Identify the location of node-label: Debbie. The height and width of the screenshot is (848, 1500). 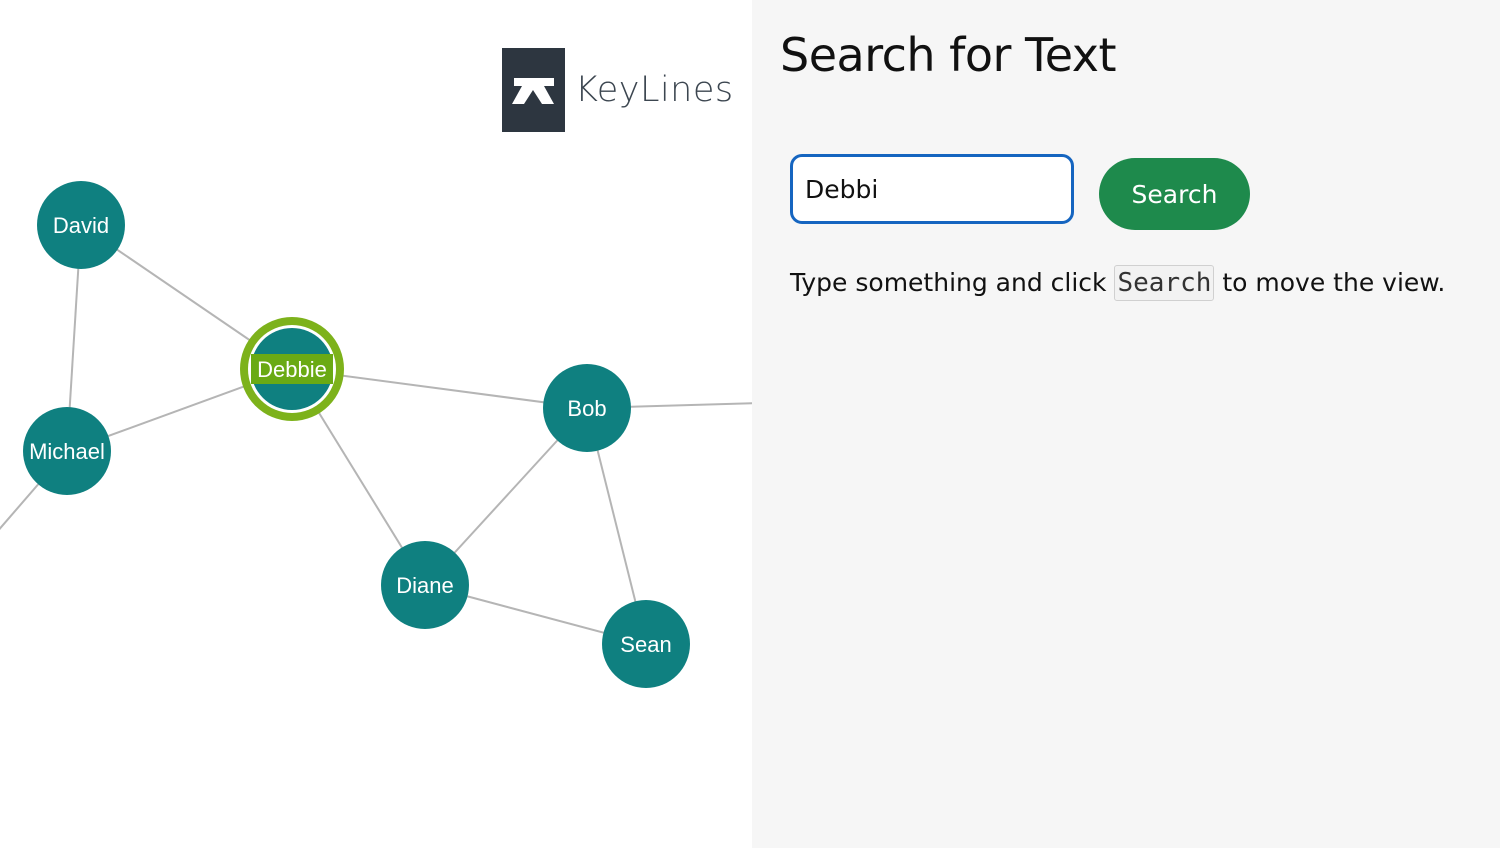
(292, 369).